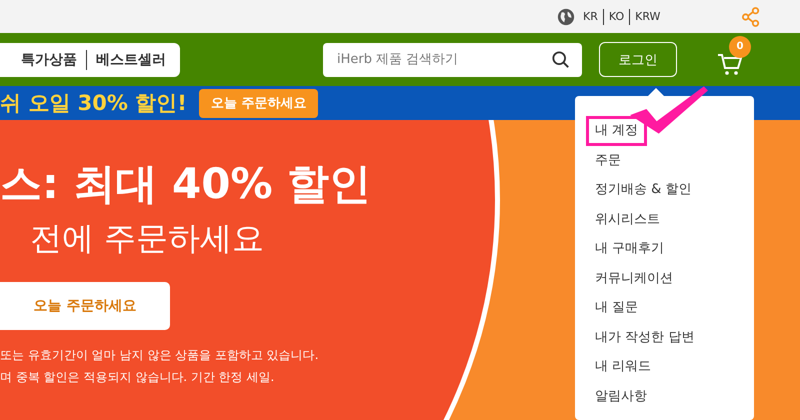 The width and height of the screenshot is (800, 420). Describe the element at coordinates (621, 396) in the screenshot. I see `menu-item: 알림사항` at that location.